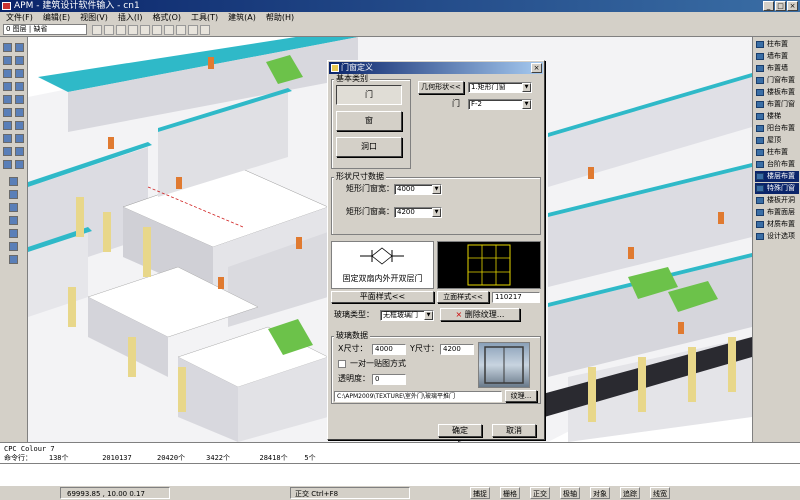  I want to click on layer-select: 0 图层 | 缺省, so click(45, 29).